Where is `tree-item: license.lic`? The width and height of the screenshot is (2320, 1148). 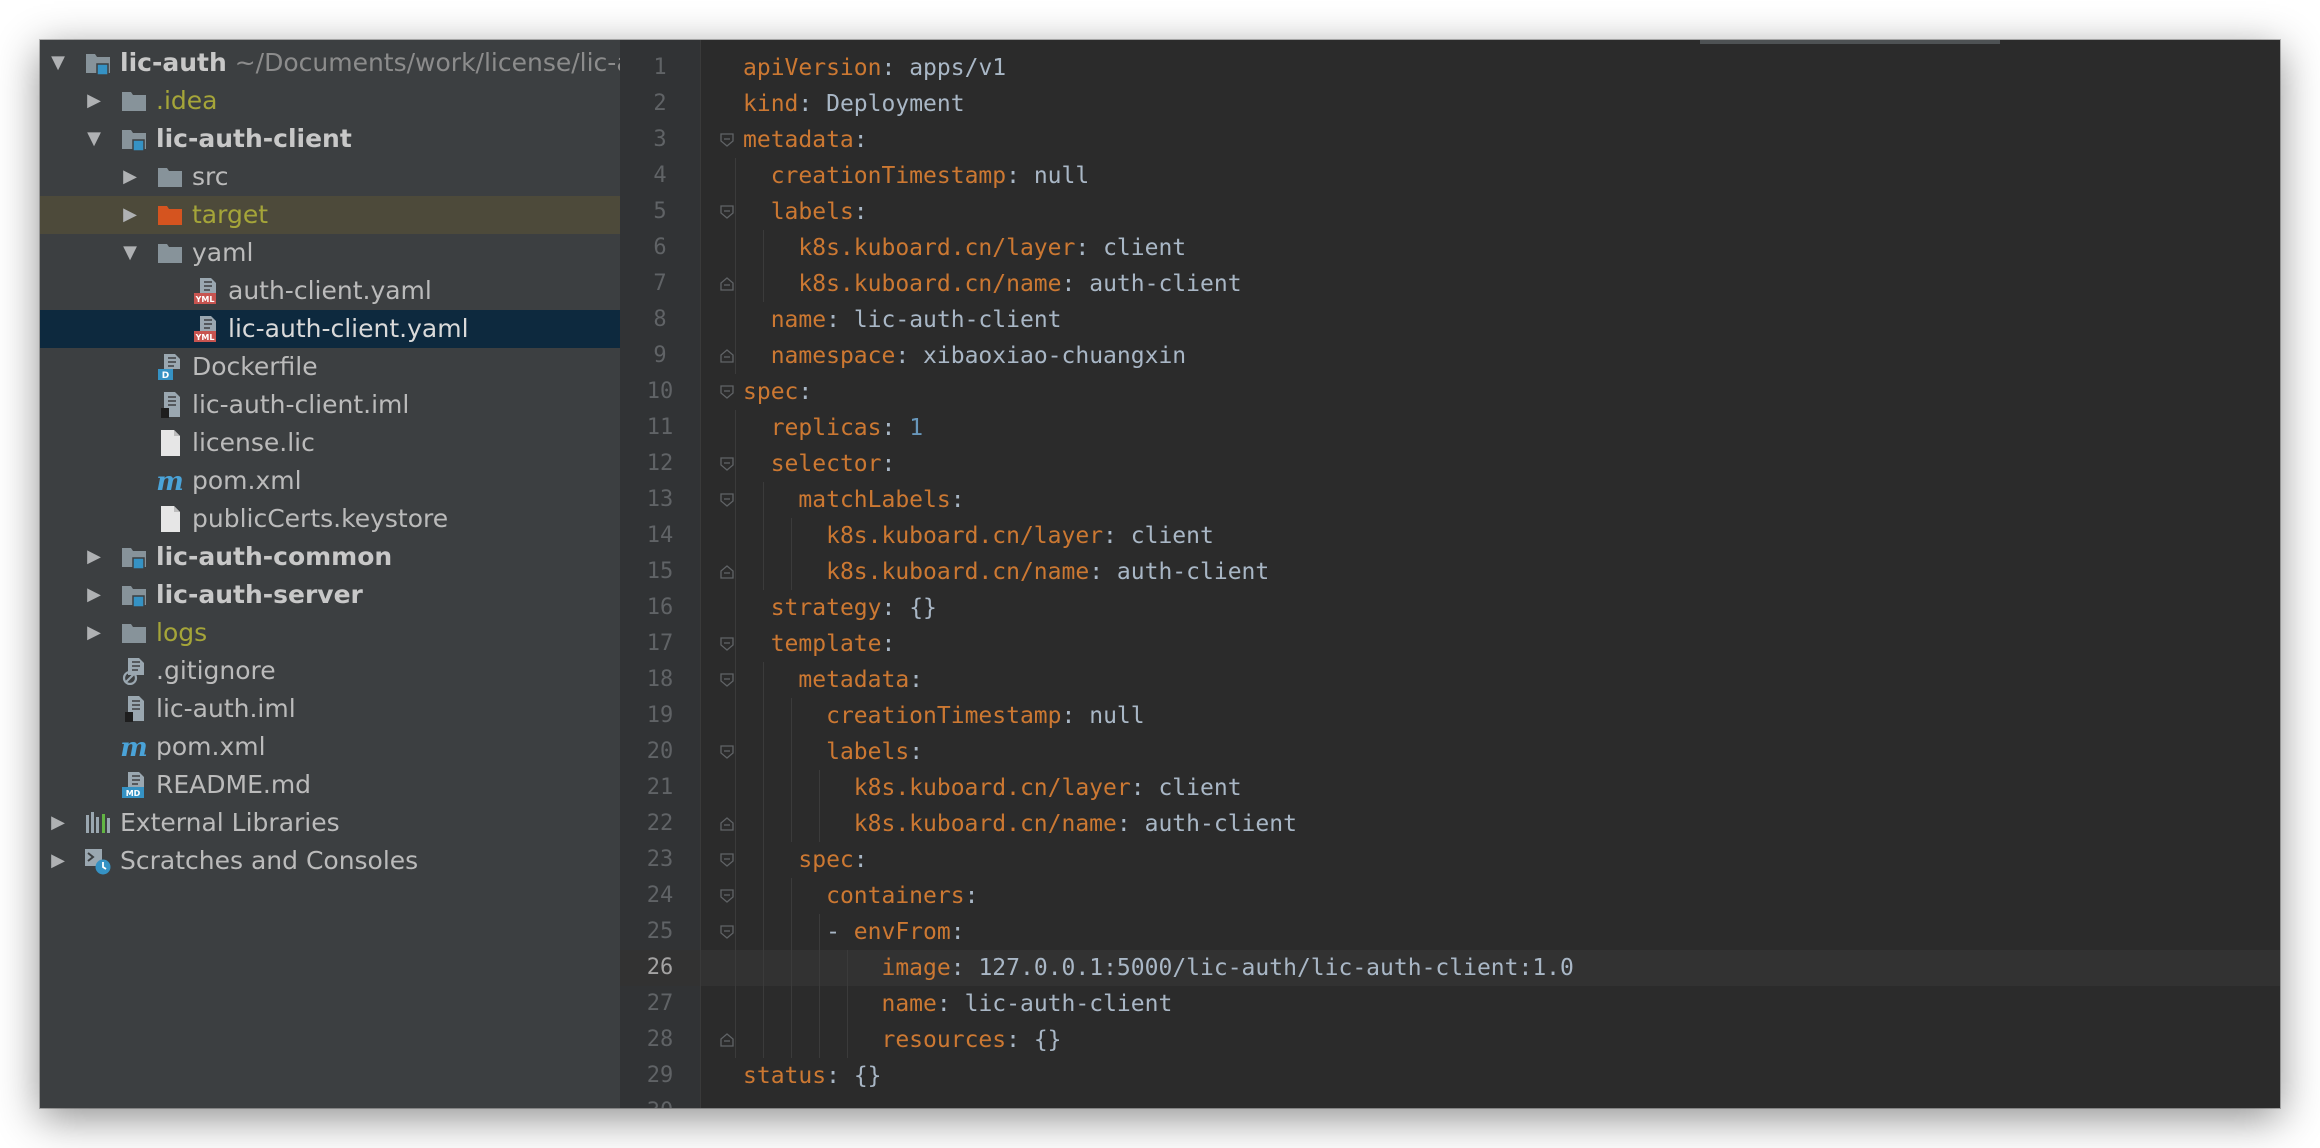
tree-item: license.lic is located at coordinates (330, 443).